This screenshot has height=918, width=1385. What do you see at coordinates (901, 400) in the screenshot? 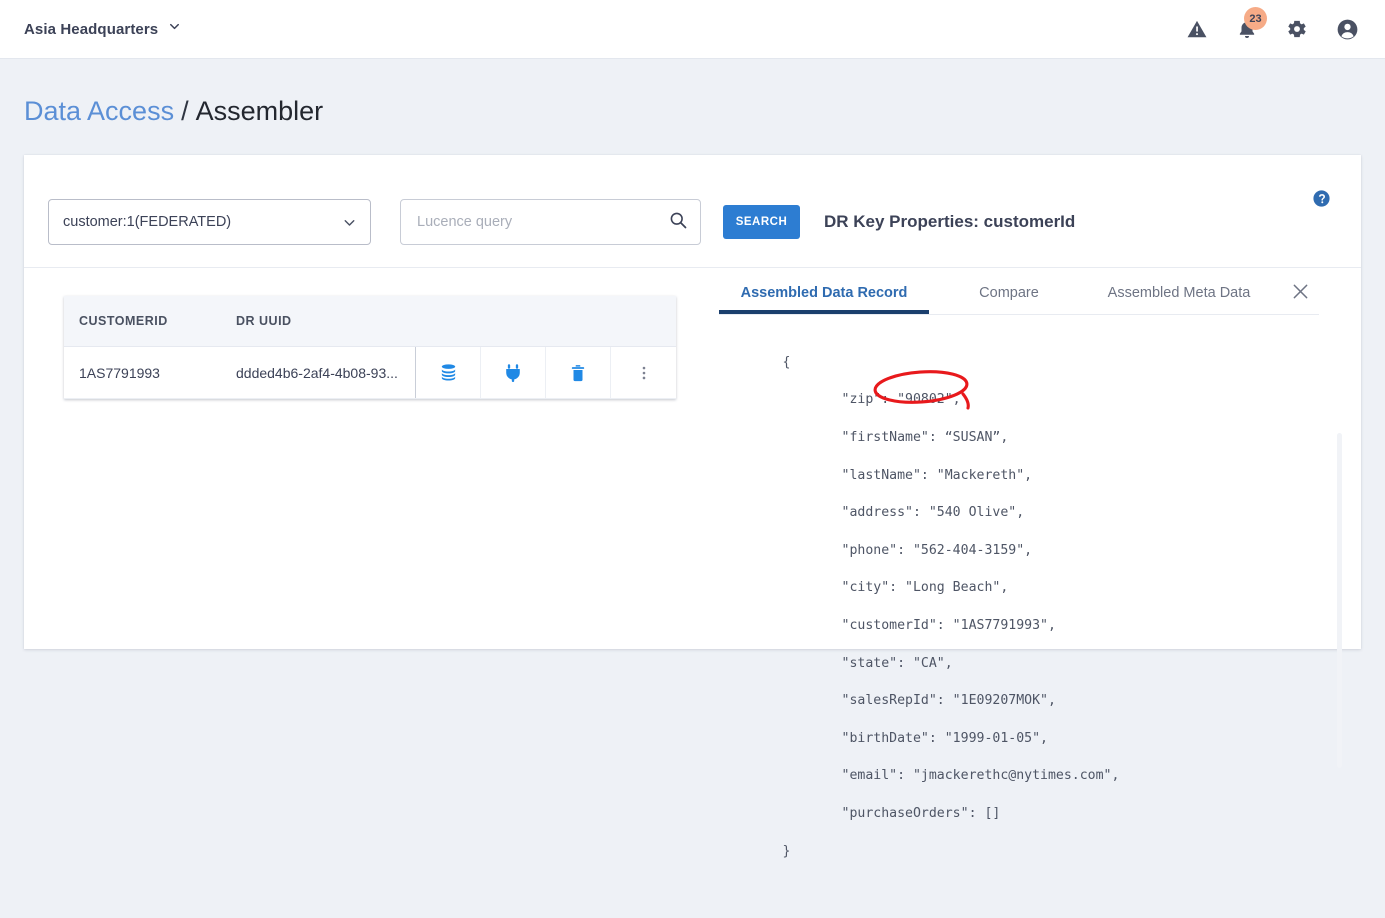
I see `json-line-zip: "zip": "90802",` at bounding box center [901, 400].